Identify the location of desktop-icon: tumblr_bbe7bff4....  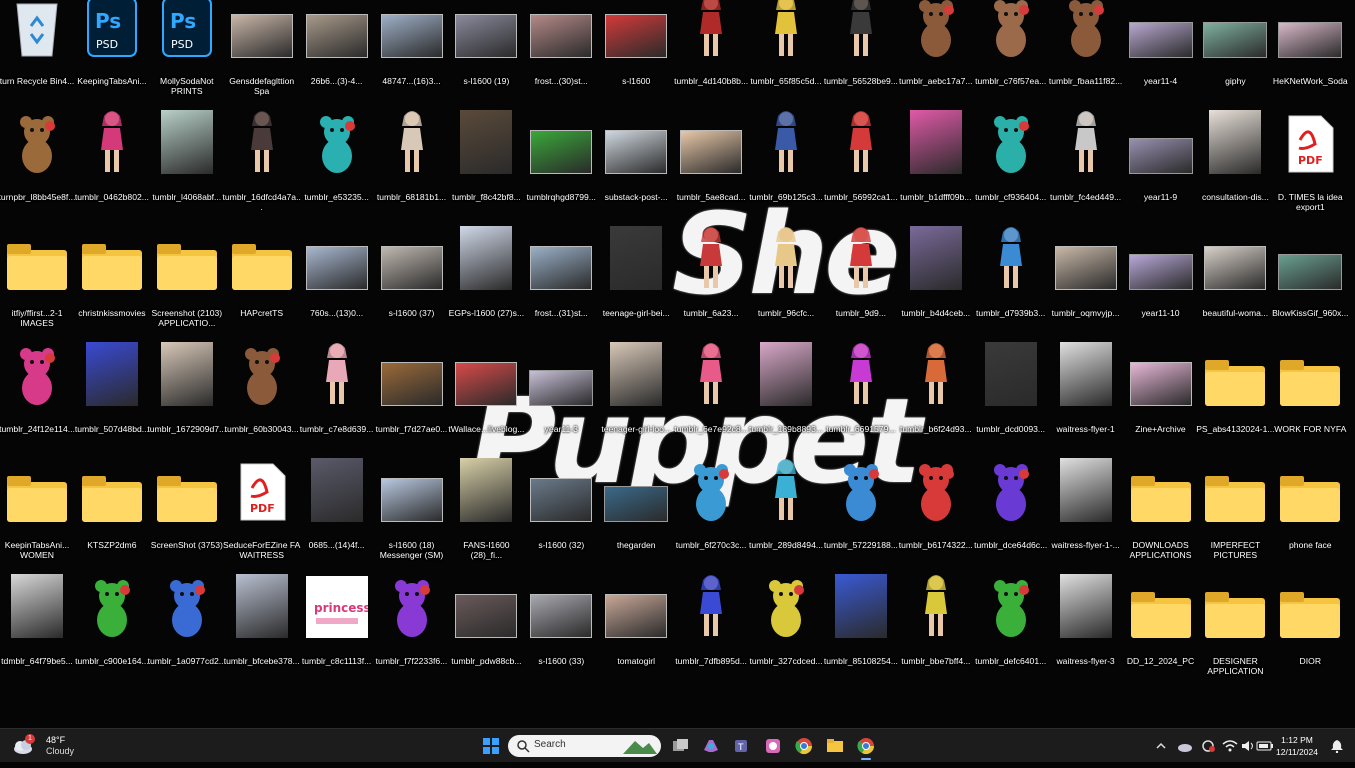
(936, 636).